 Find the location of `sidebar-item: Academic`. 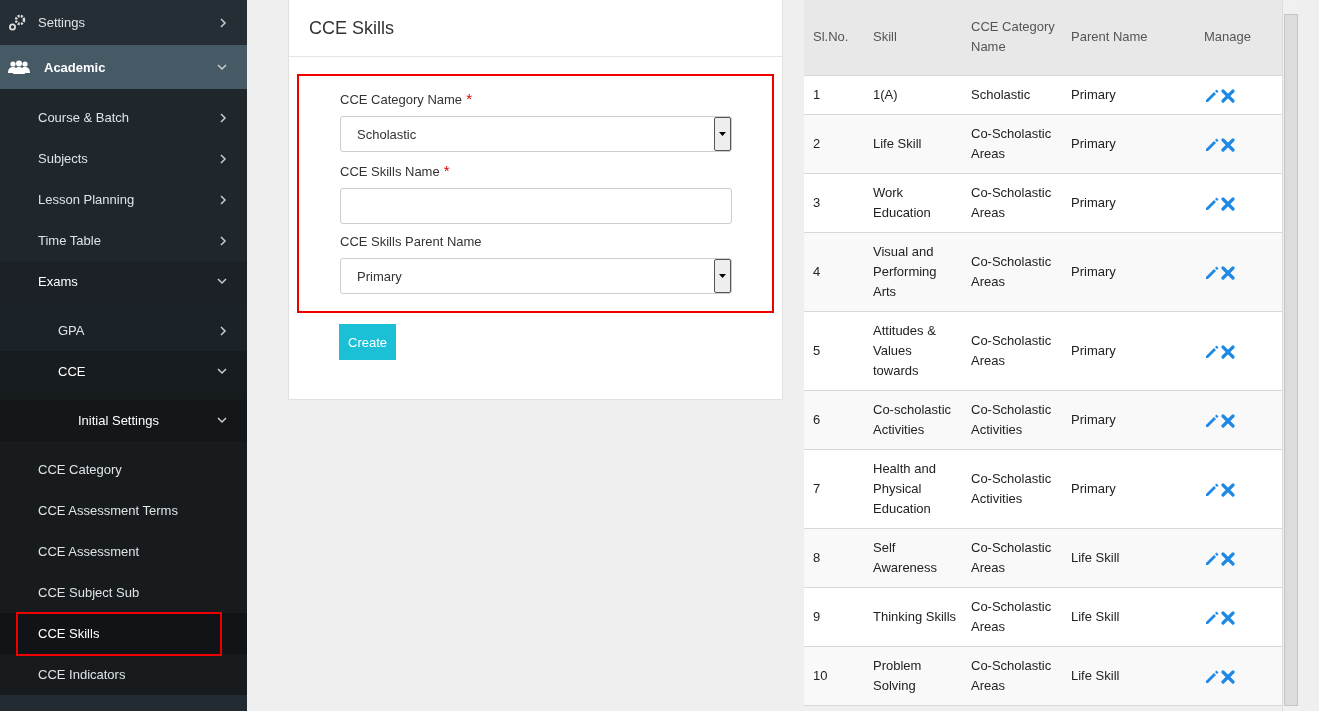

sidebar-item: Academic is located at coordinates (123, 67).